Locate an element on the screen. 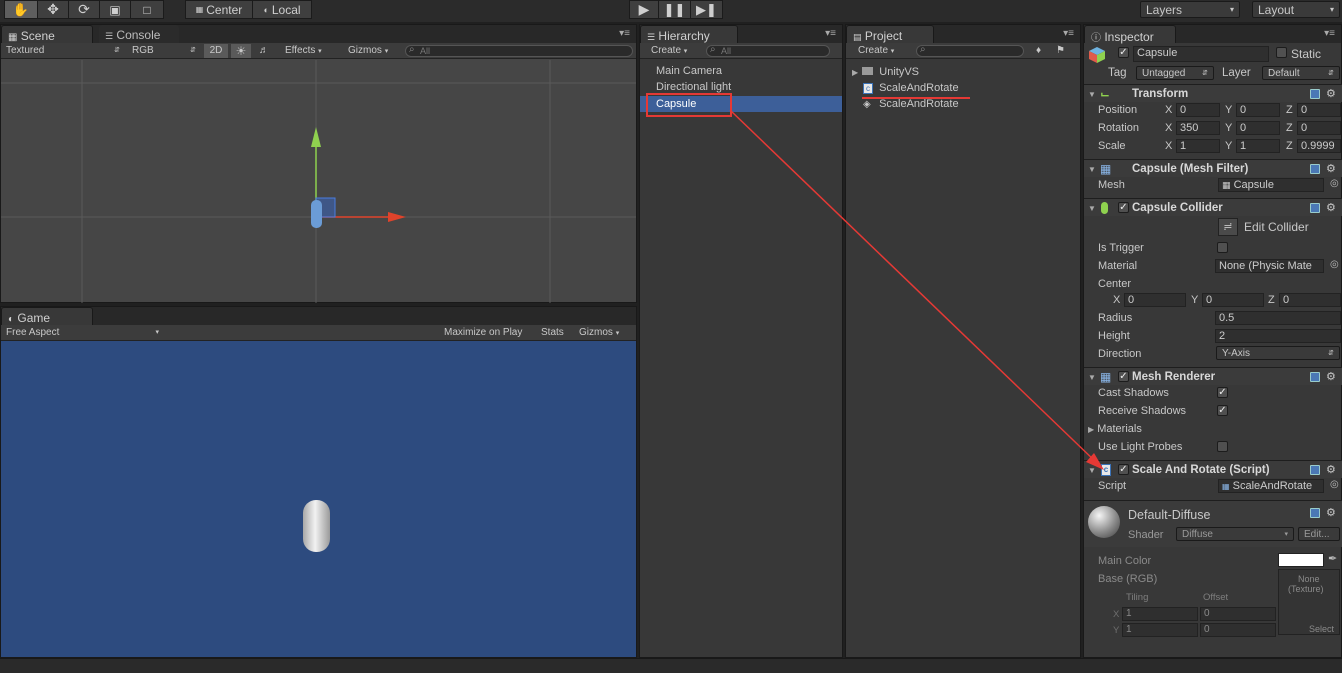 This screenshot has width=1342, height=673. project-search-input is located at coordinates (970, 51).